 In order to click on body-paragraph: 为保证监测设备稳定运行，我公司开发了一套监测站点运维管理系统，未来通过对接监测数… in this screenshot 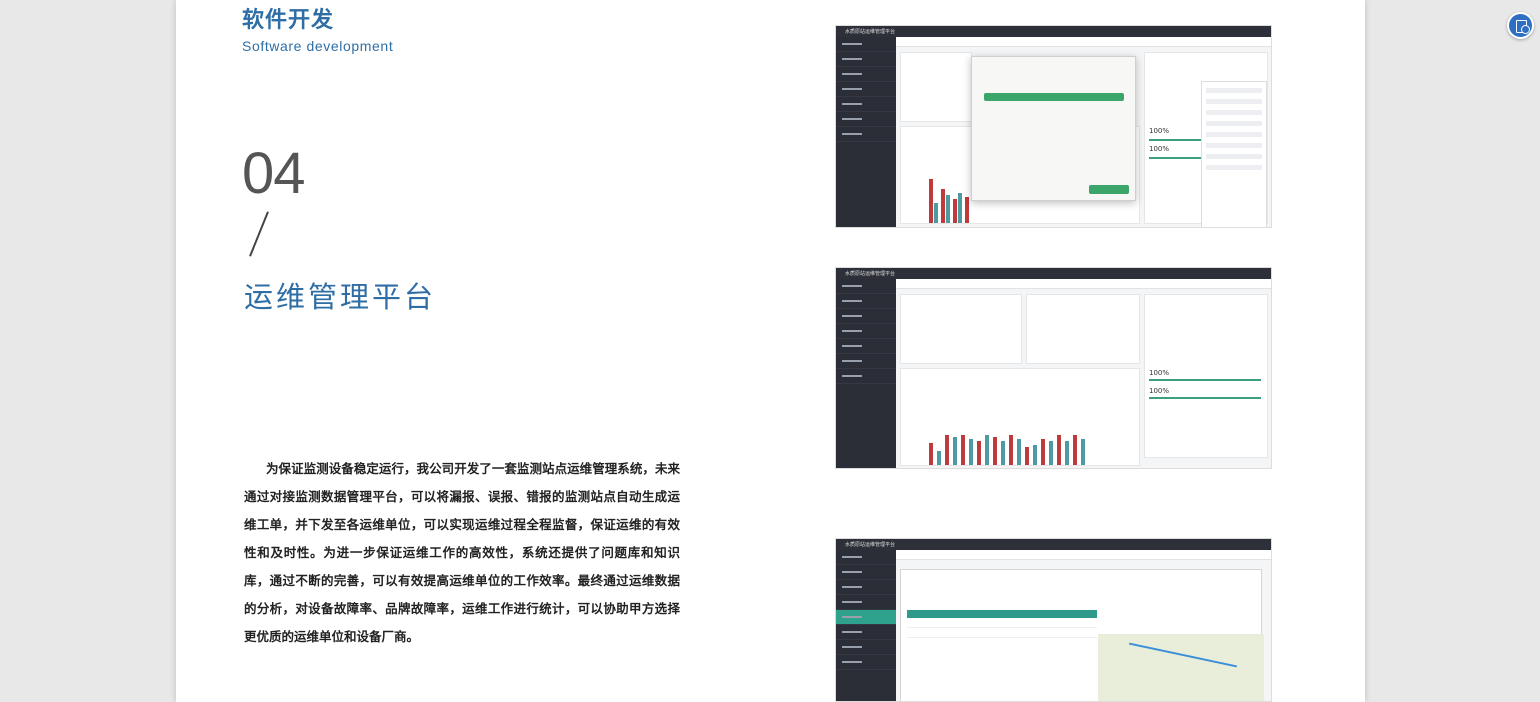, I will do `click(462, 552)`.